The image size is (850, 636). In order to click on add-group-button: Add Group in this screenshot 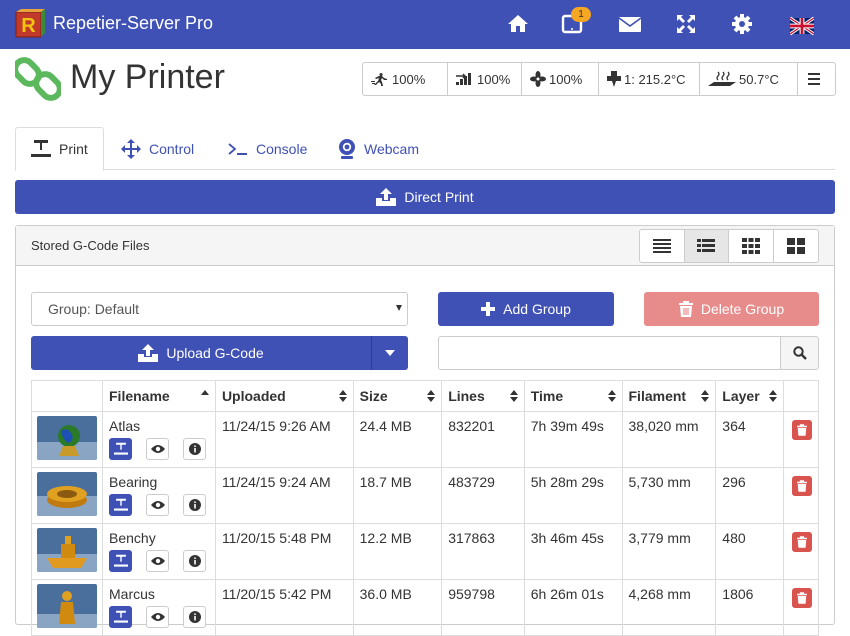, I will do `click(526, 309)`.